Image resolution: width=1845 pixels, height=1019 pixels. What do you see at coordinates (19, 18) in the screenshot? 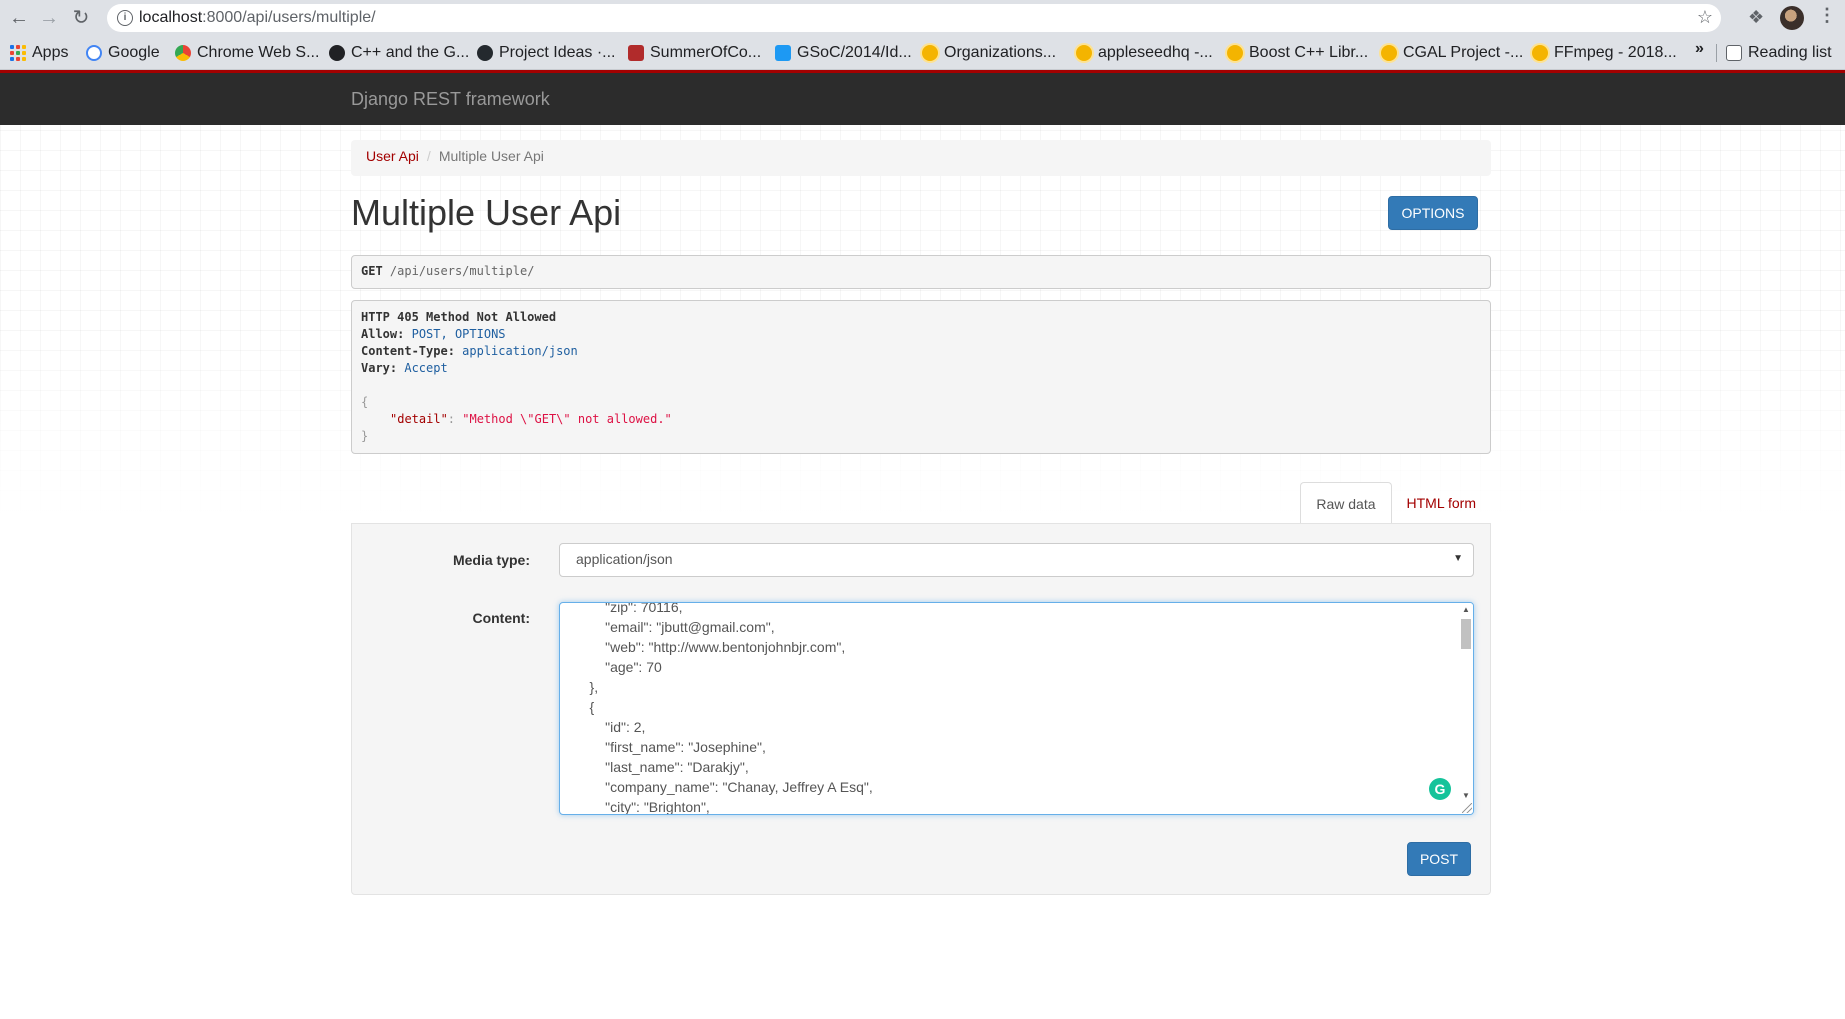
I see `back-arrow-icon: ←` at bounding box center [19, 18].